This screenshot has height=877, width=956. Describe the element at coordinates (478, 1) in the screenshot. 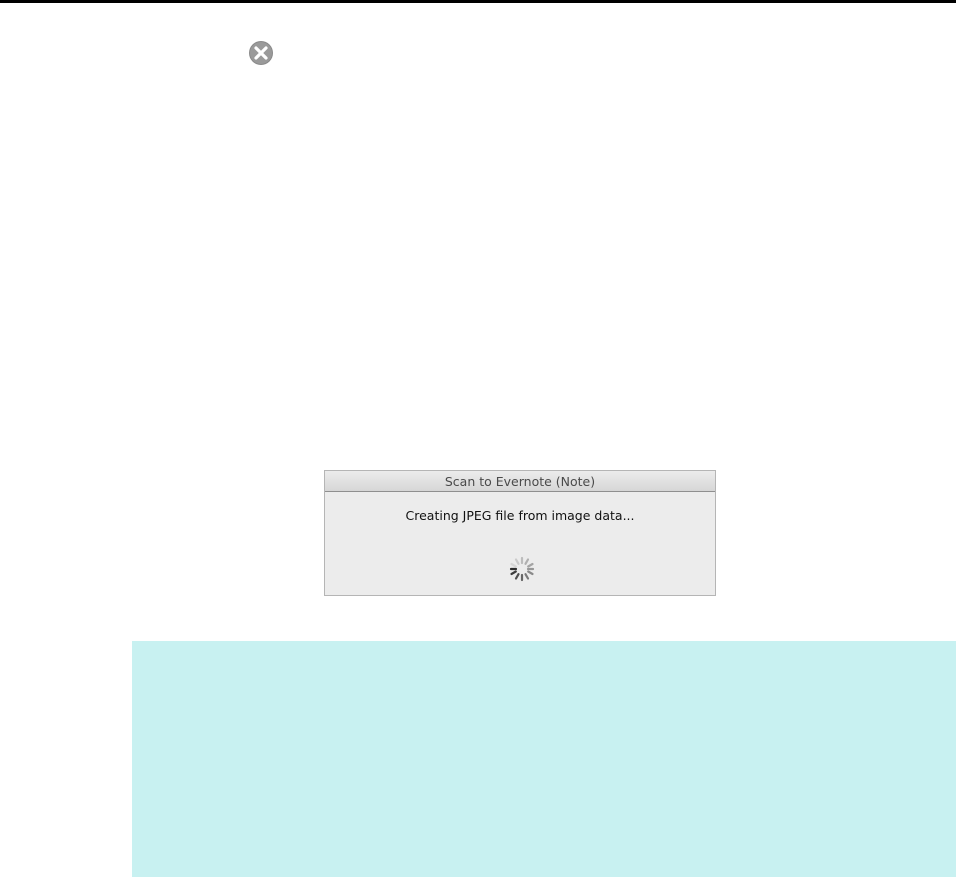

I see `top-divider` at that location.